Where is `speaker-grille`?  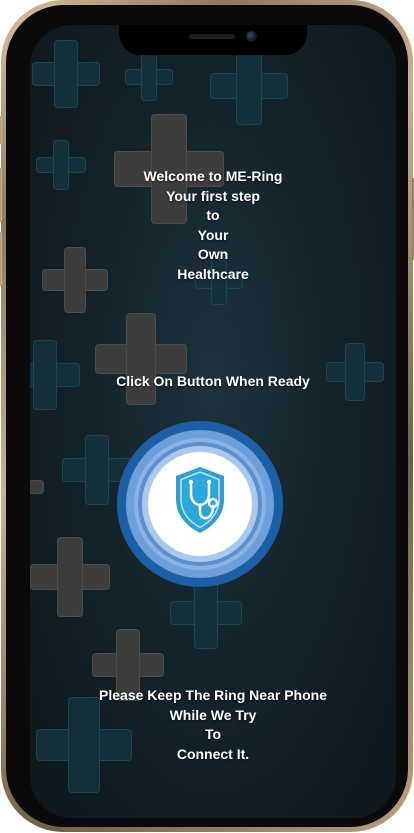
speaker-grille is located at coordinates (212, 36).